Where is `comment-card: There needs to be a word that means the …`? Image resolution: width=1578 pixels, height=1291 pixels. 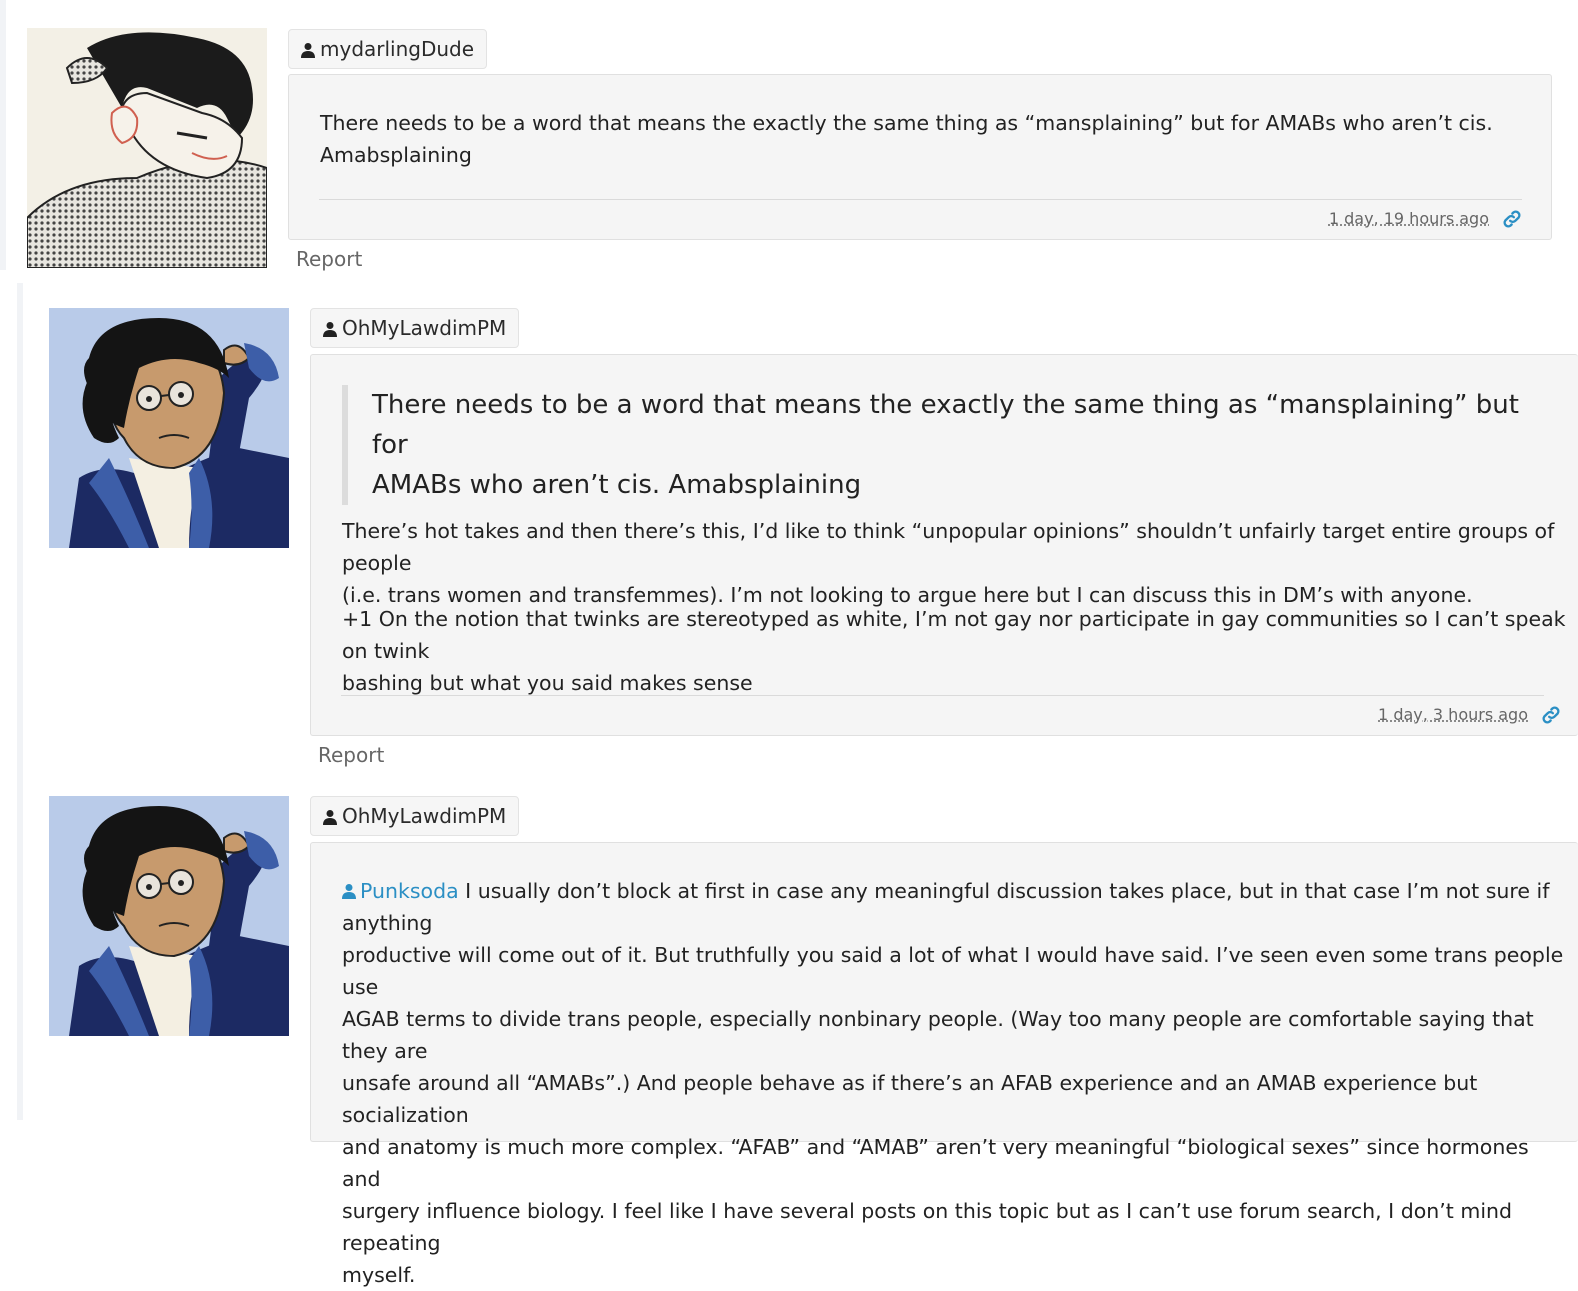
comment-card: There needs to be a word that means the … is located at coordinates (920, 157).